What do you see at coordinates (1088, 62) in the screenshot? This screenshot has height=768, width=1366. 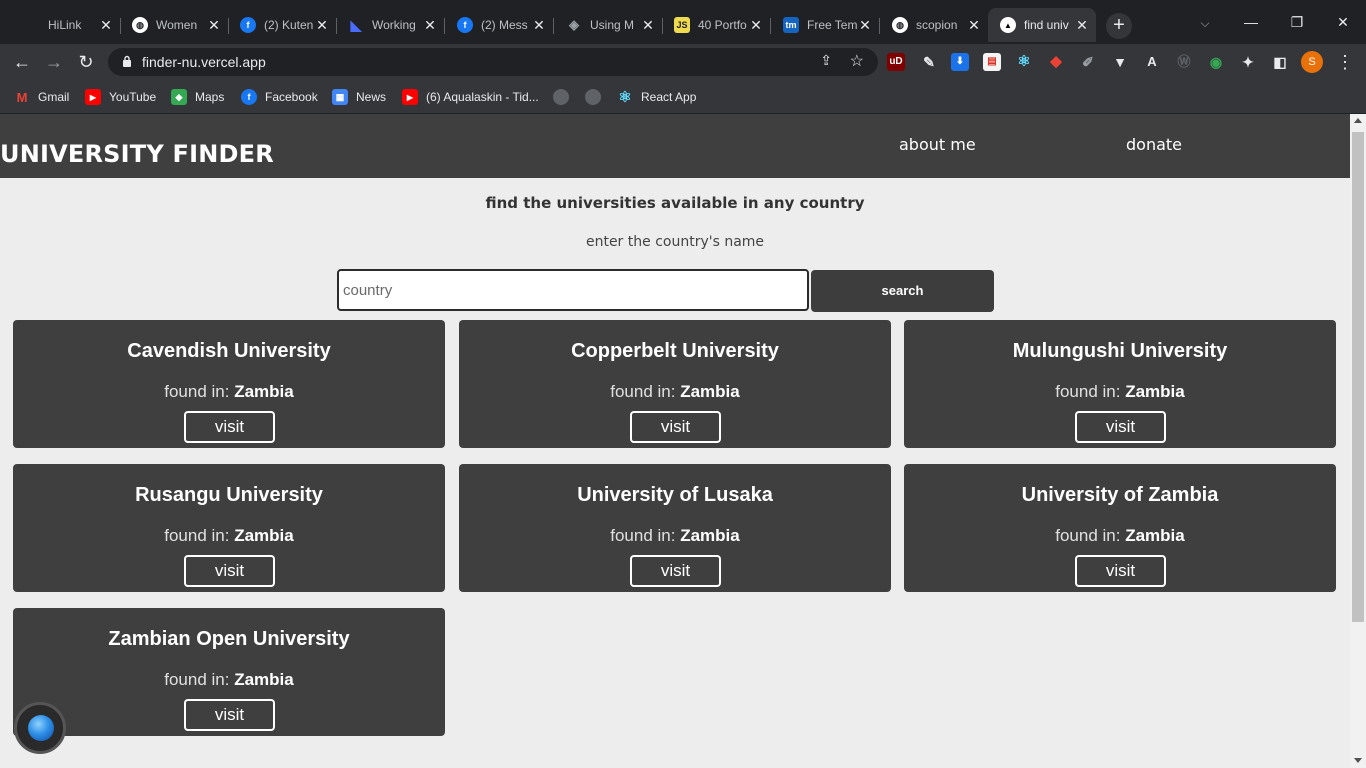 I see `pen-extension-icon-2: ✐` at bounding box center [1088, 62].